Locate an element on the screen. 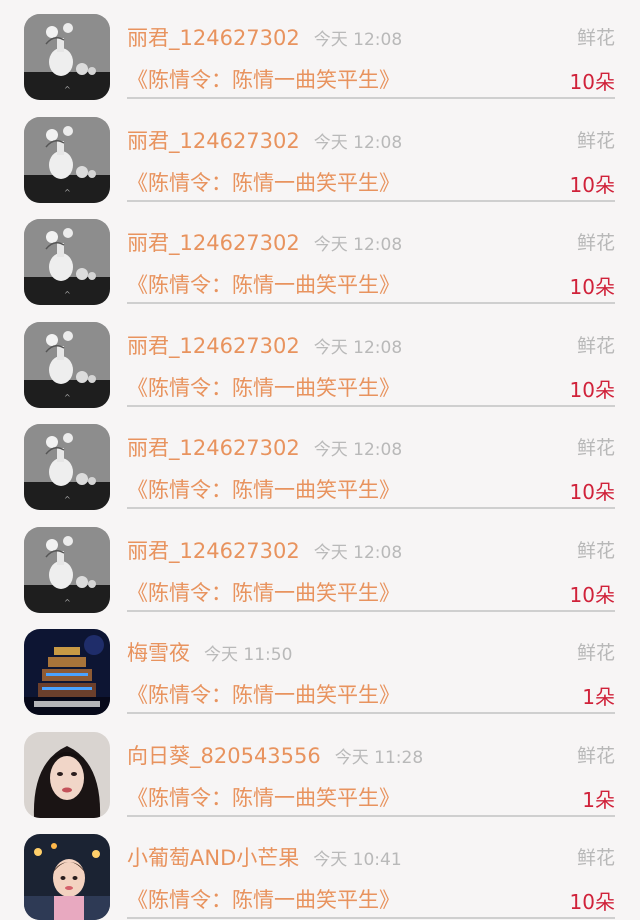 The height and width of the screenshot is (920, 640). send-time: 今天 10:41 is located at coordinates (357, 860).